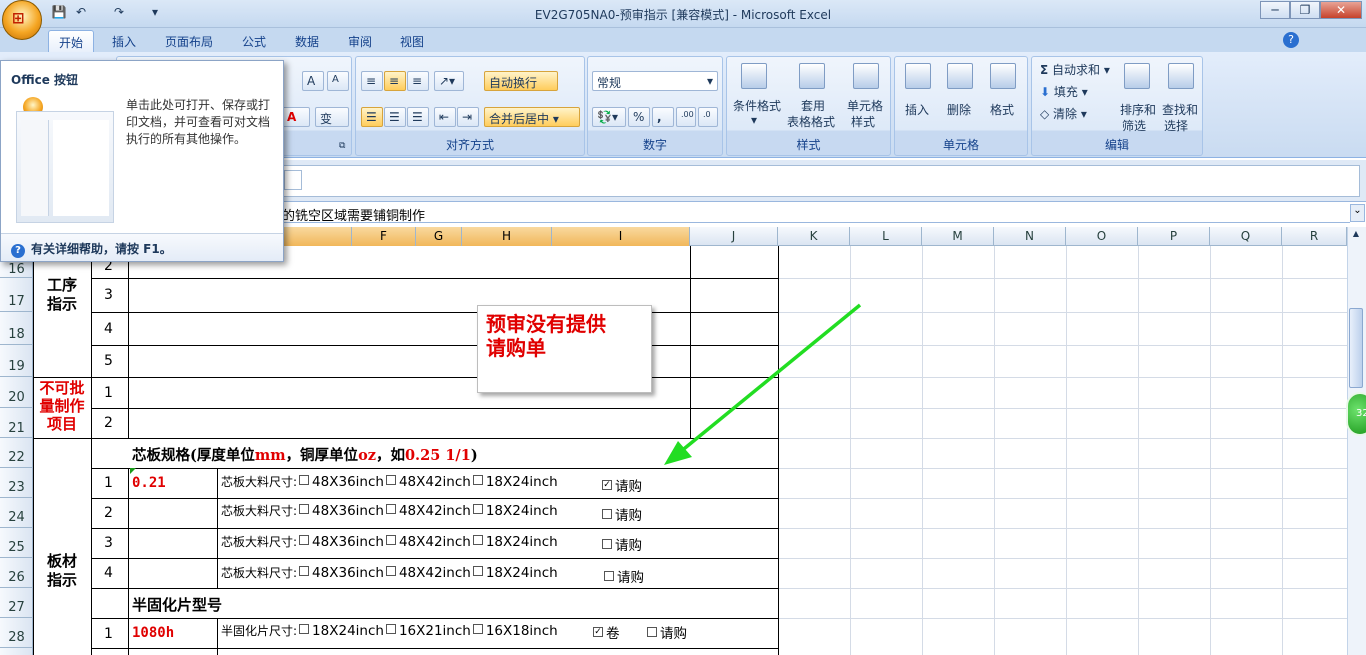 This screenshot has width=1366, height=655. Describe the element at coordinates (124, 41) in the screenshot. I see `tab-insert: 插入` at that location.